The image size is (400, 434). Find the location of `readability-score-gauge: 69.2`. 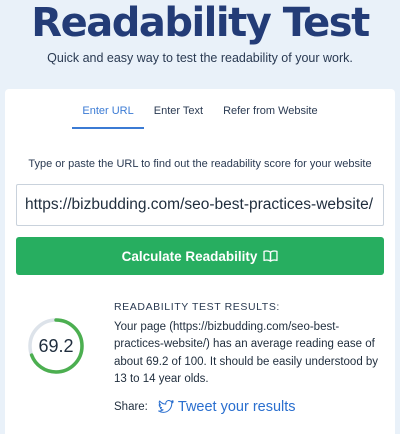

readability-score-gauge: 69.2 is located at coordinates (56, 346).